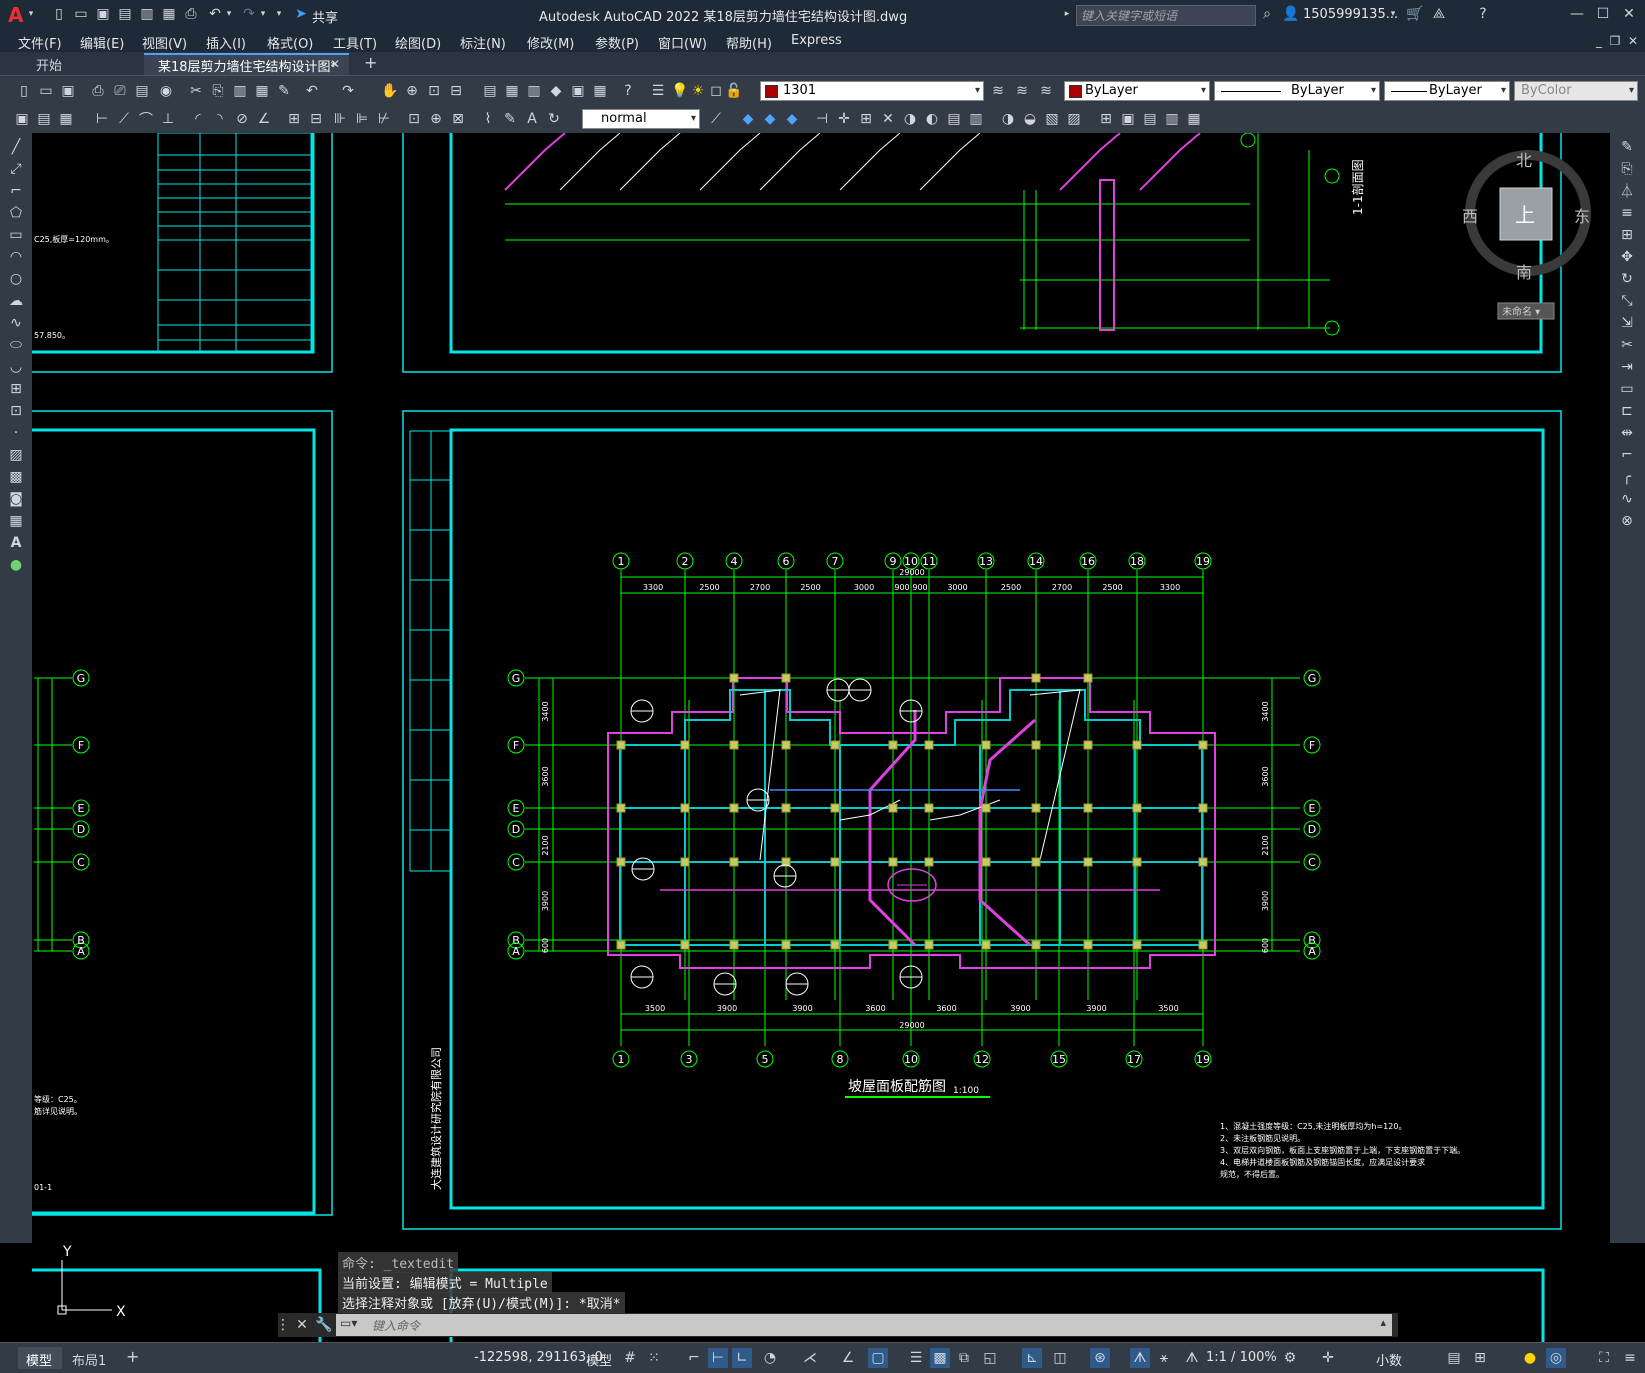 The width and height of the screenshot is (1645, 1373). What do you see at coordinates (1627, 345) in the screenshot?
I see `trim-icon: ✂` at bounding box center [1627, 345].